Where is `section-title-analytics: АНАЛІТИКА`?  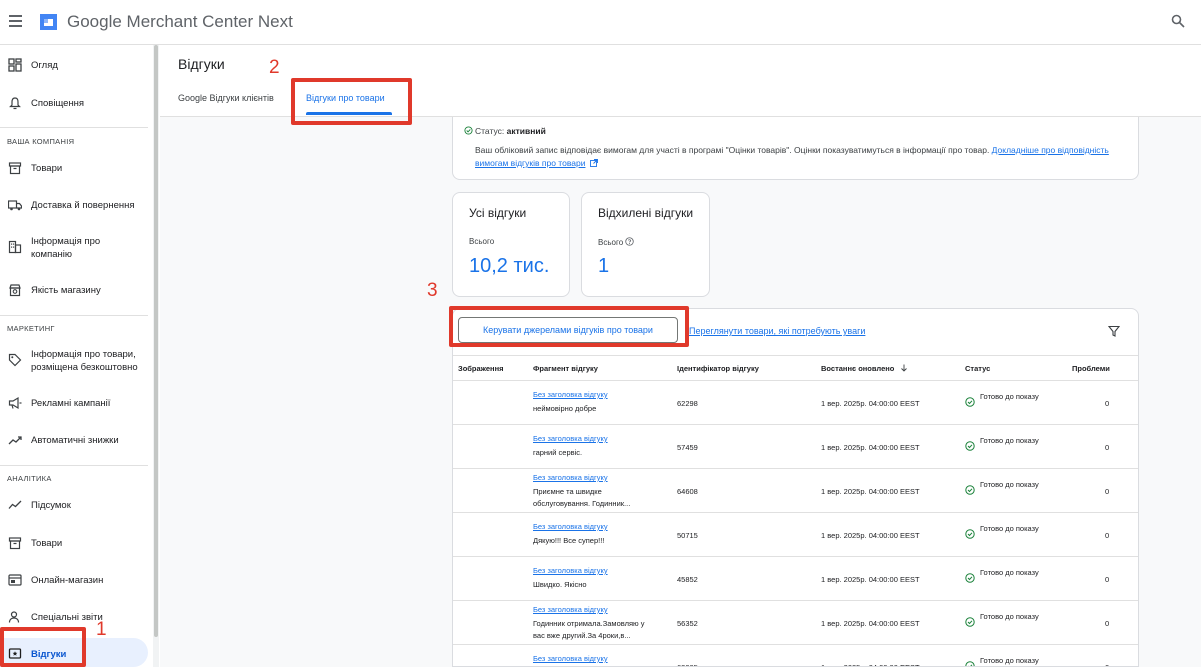 section-title-analytics: АНАЛІТИКА is located at coordinates (29, 478).